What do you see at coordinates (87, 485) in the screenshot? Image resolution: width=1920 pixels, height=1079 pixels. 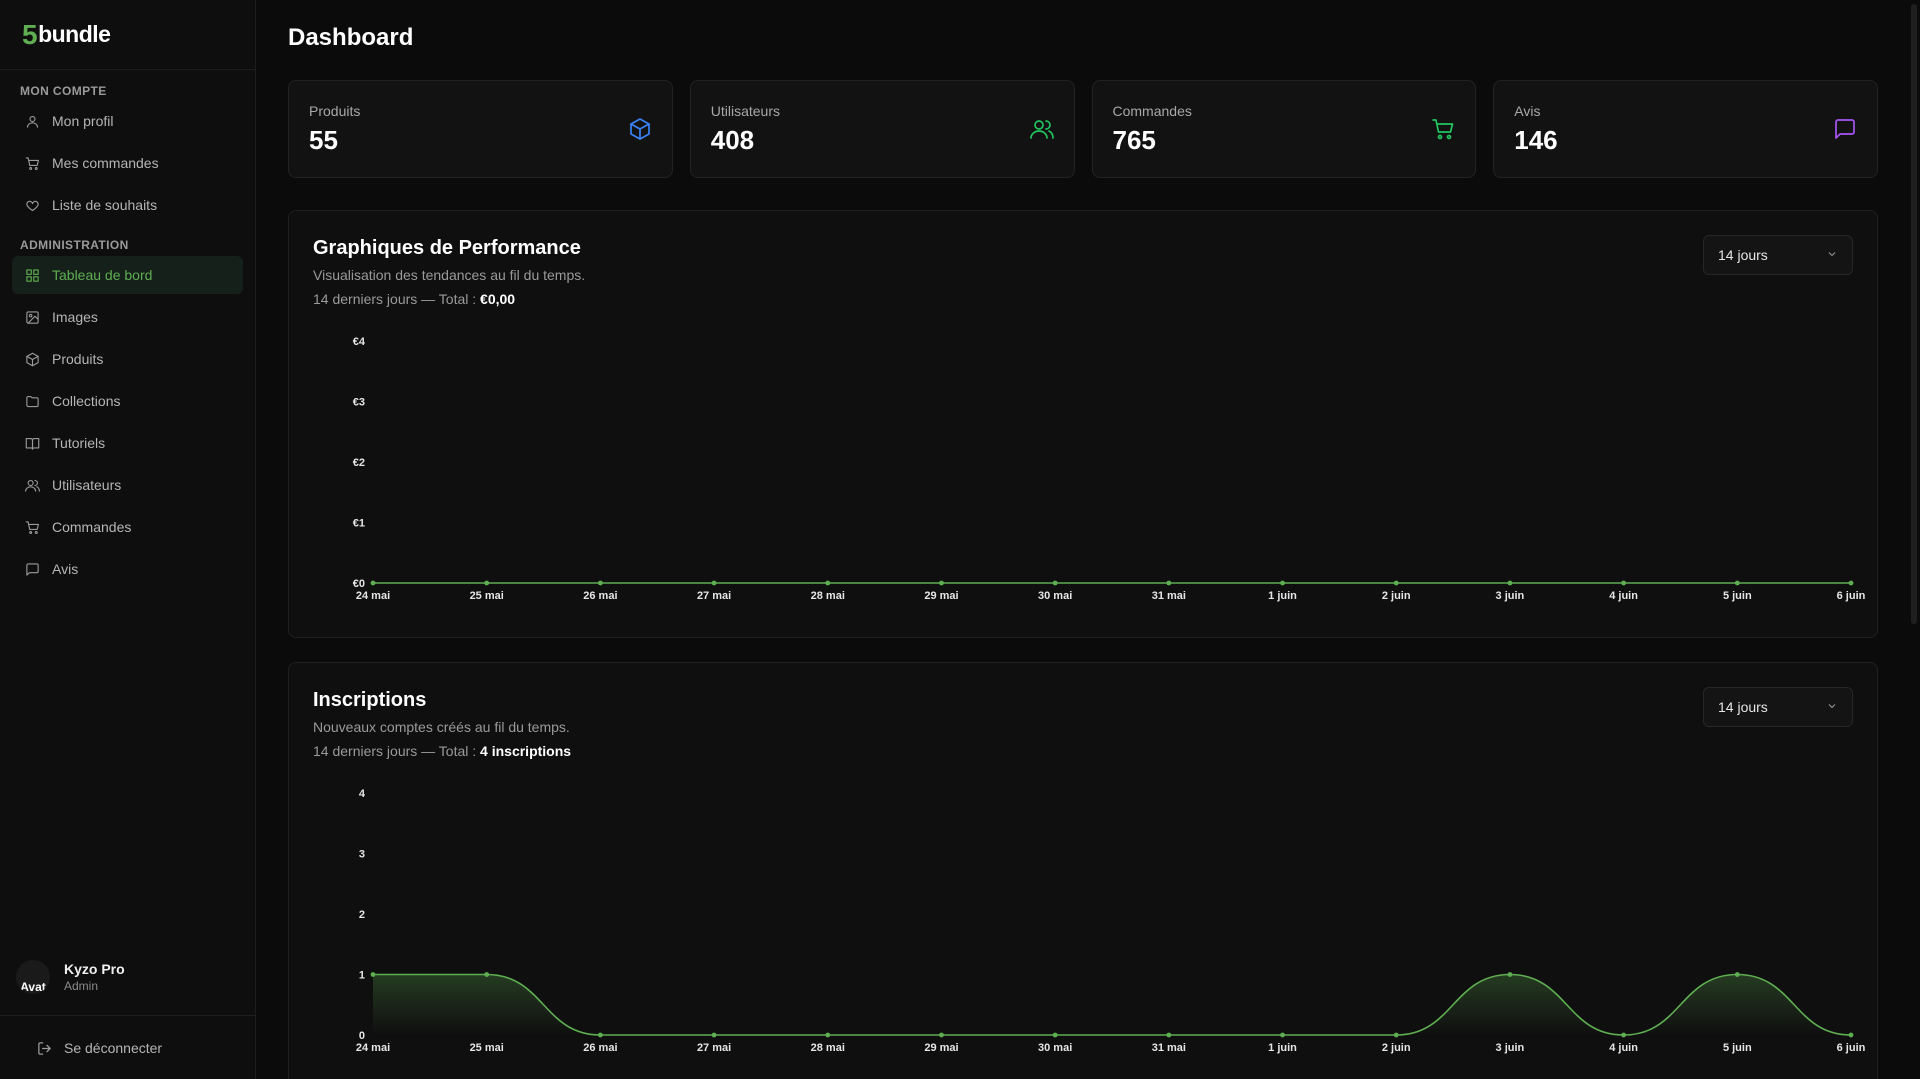 I see `sidebar-item-label: Utilisateurs` at bounding box center [87, 485].